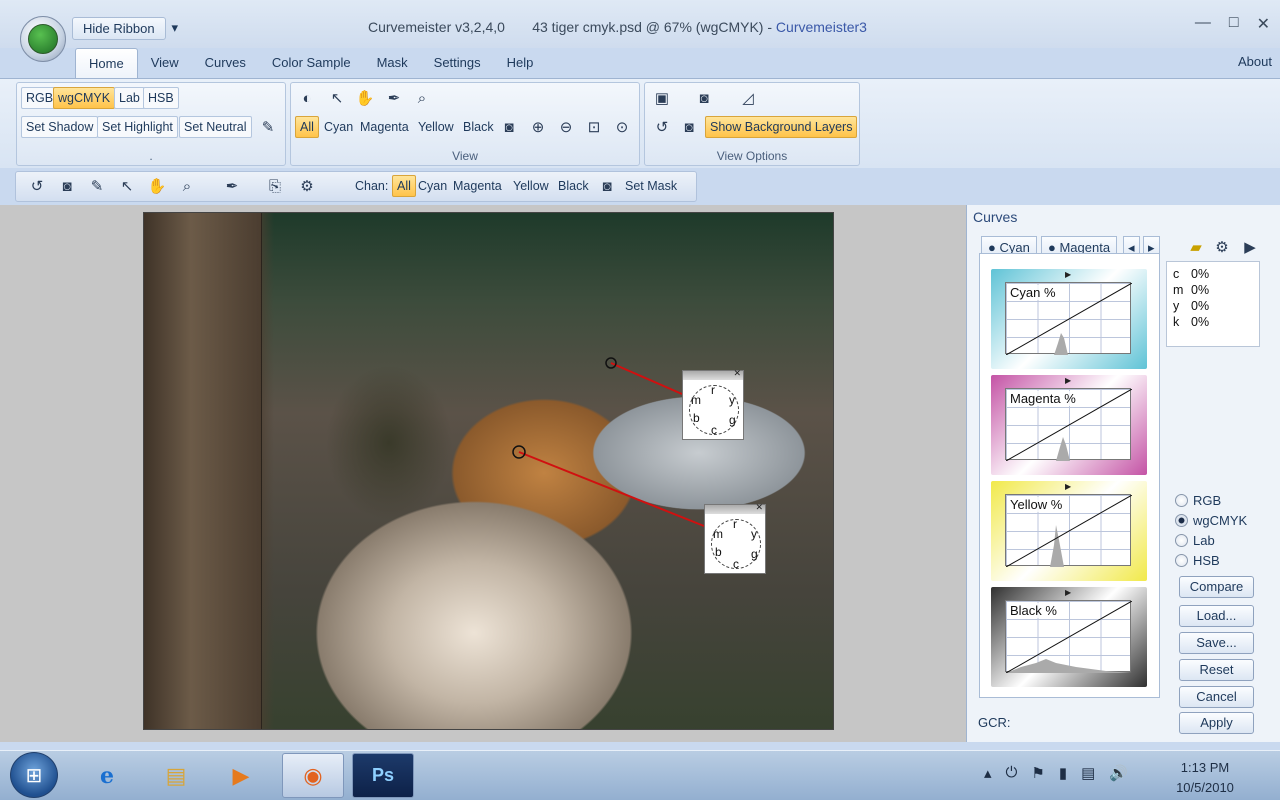 The image size is (1280, 800). Describe the element at coordinates (175, 28) in the screenshot. I see `qat-dropdown-icon: ▾` at that location.